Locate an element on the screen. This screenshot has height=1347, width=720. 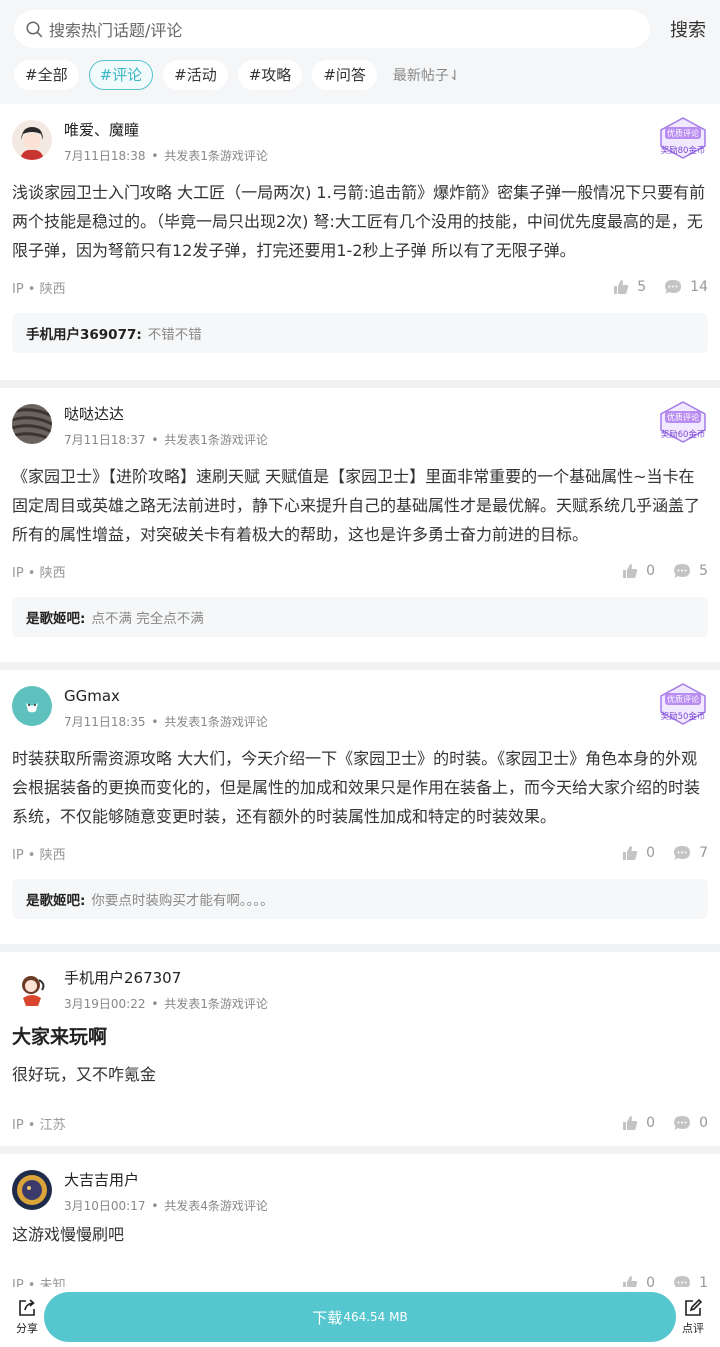
post-meta: 3月10日00:17 • 共发表4条游戏评论 is located at coordinates (166, 1206).